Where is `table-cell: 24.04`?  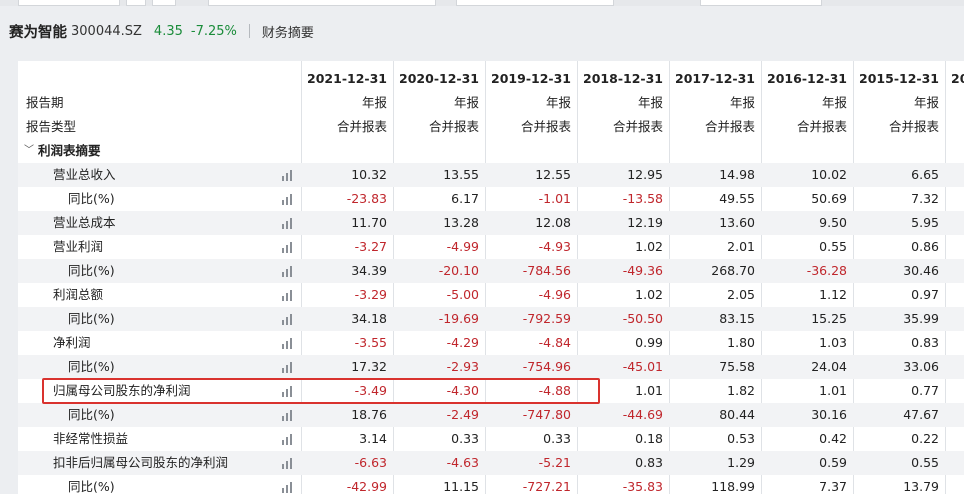
table-cell: 24.04 is located at coordinates (829, 366).